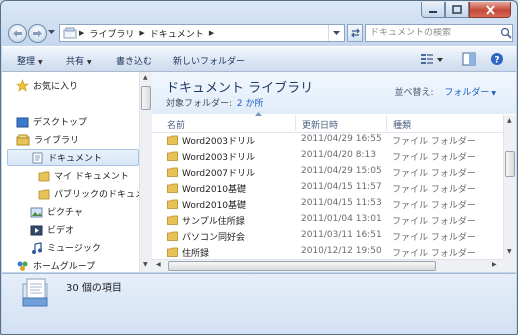  Describe the element at coordinates (96, 195) in the screenshot. I see `nav-public-documents-label: パブリックのドキュメント` at that location.